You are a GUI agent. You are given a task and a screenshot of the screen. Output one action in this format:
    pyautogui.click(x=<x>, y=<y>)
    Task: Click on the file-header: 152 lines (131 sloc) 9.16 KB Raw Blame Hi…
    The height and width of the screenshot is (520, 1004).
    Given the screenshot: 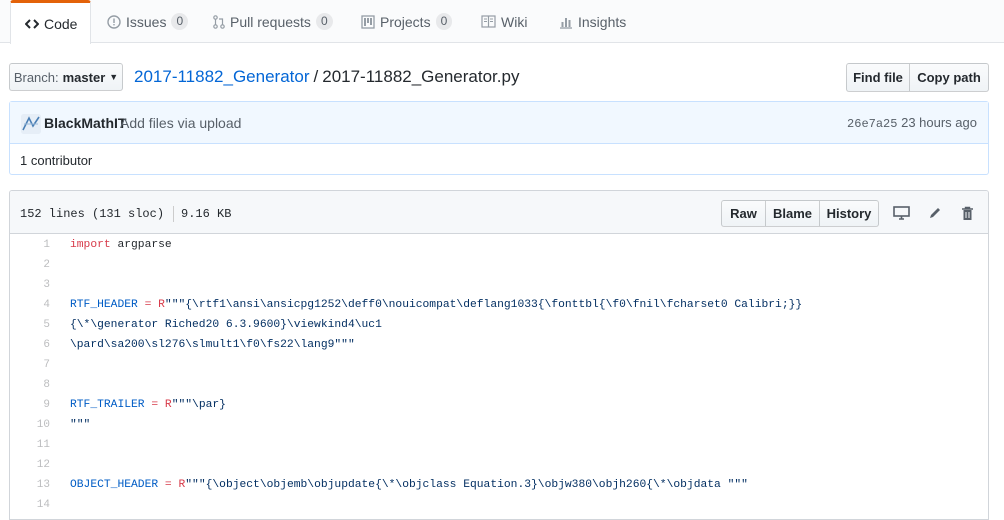 What is the action you would take?
    pyautogui.click(x=499, y=212)
    